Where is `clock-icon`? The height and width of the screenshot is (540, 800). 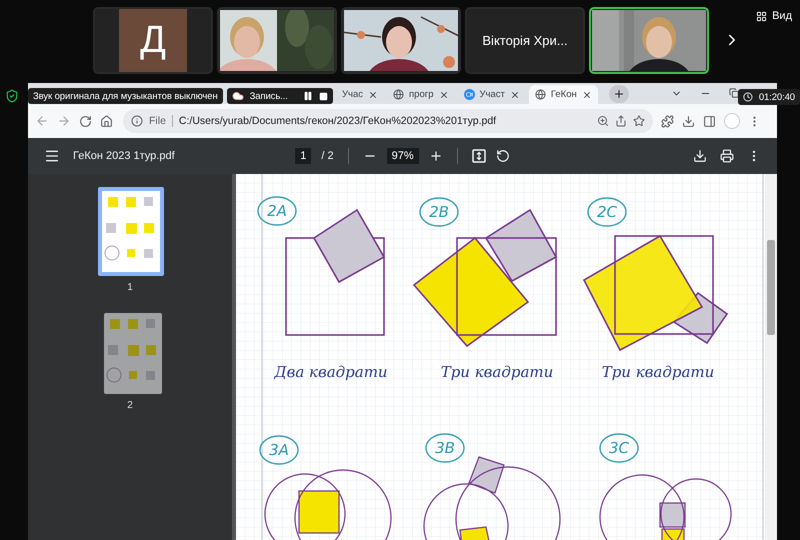
clock-icon is located at coordinates (748, 97).